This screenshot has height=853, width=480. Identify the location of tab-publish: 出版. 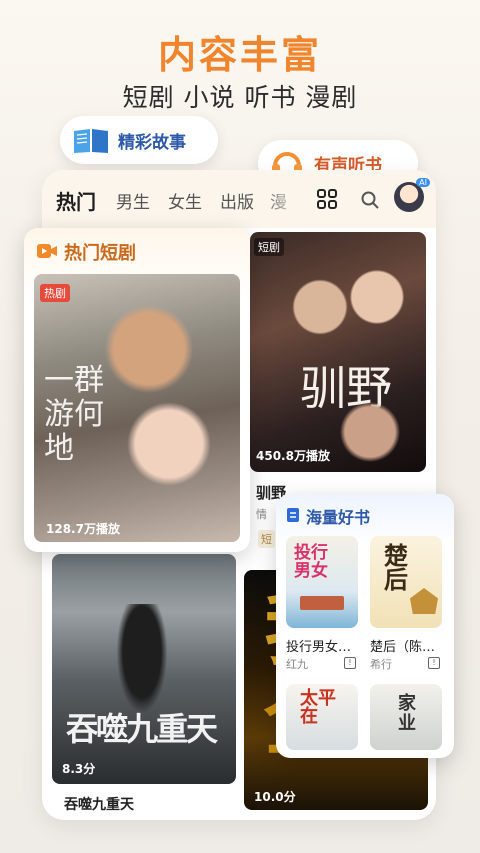
(237, 200).